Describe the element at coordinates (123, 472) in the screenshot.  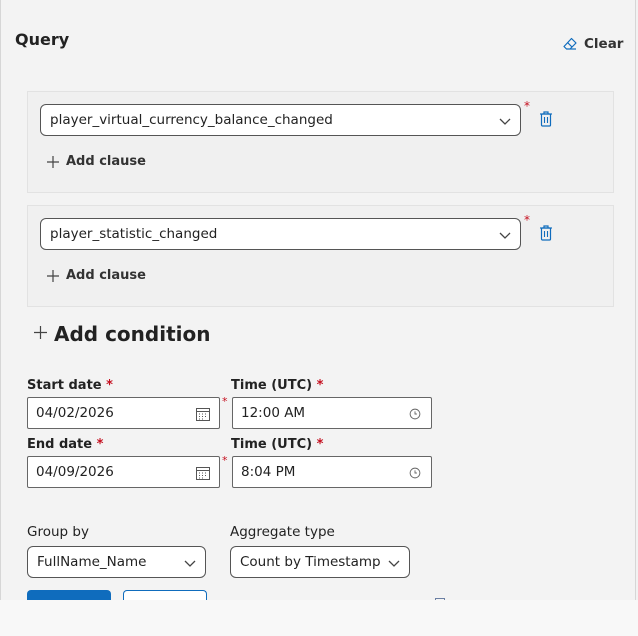
I see `end-date-input: 04/09/2026` at that location.